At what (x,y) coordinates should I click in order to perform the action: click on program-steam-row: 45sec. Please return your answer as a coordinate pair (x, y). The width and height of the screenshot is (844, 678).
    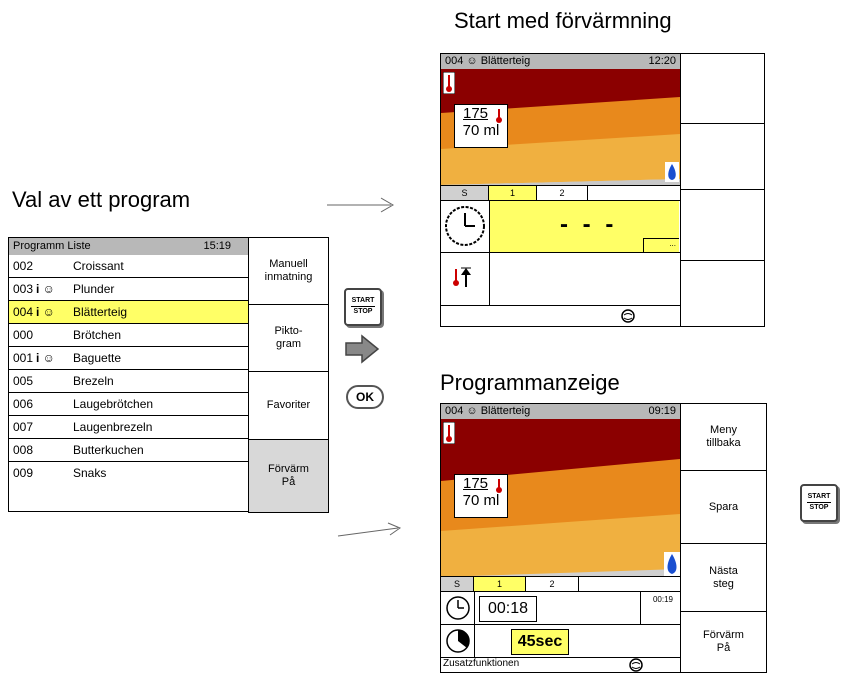
    Looking at the image, I should click on (560, 641).